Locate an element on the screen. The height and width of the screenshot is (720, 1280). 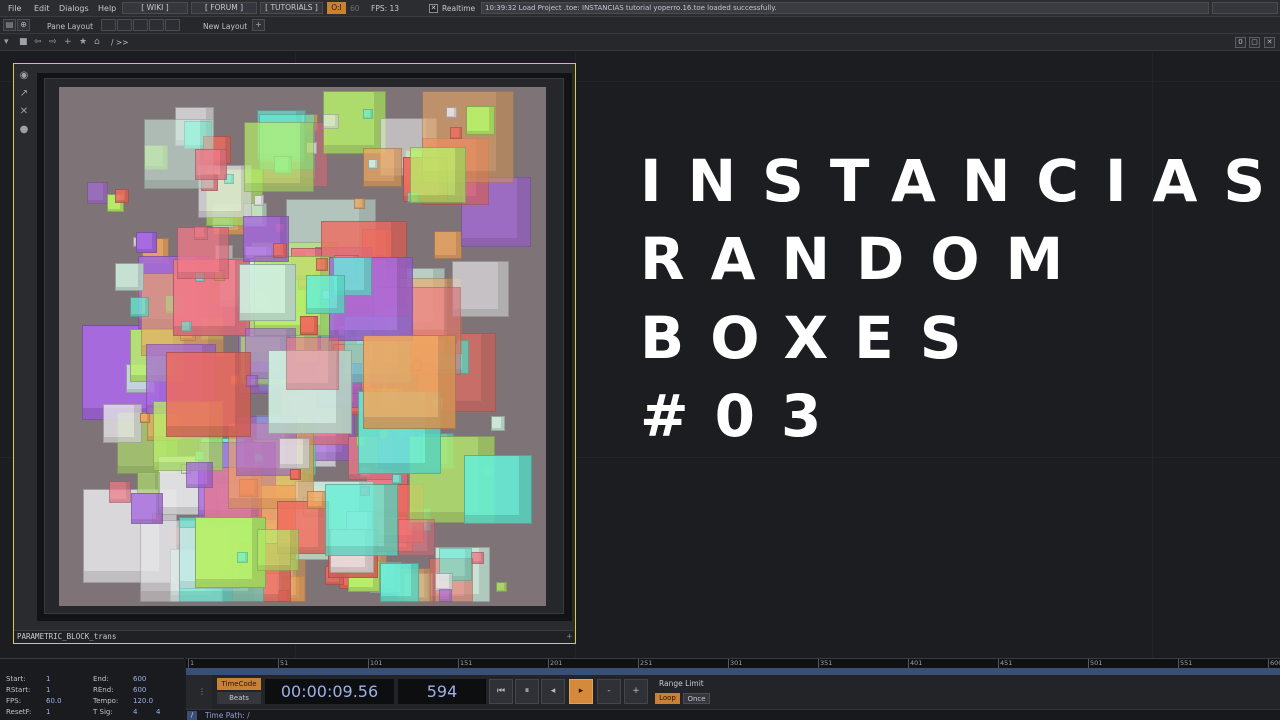
stop-icon: ■ is located at coordinates (23, 42).